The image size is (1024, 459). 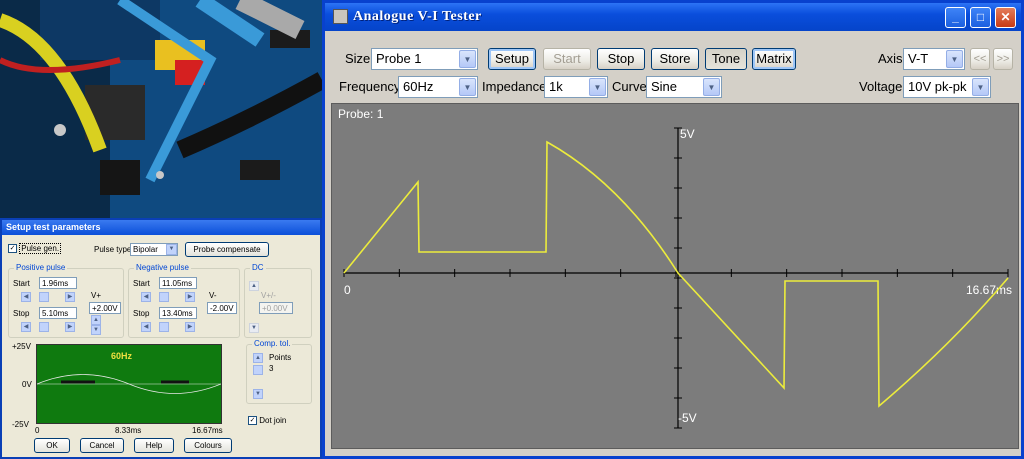 I want to click on negative-start-inc-icon: ▶, so click(x=190, y=297).